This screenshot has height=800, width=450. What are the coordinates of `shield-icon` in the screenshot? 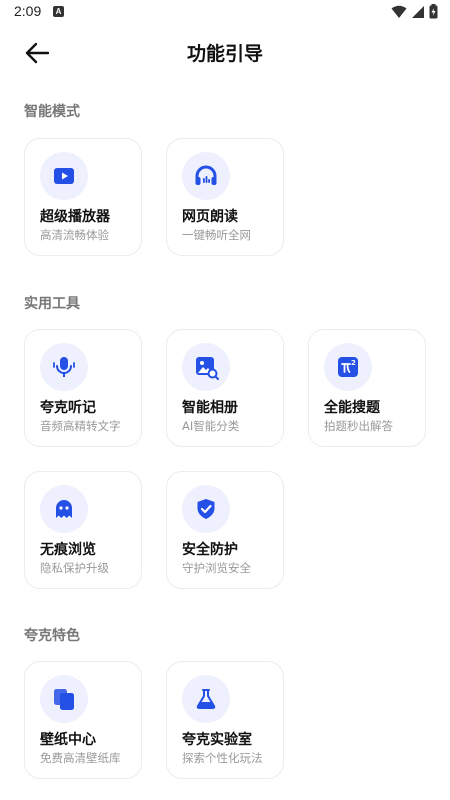 It's located at (206, 509).